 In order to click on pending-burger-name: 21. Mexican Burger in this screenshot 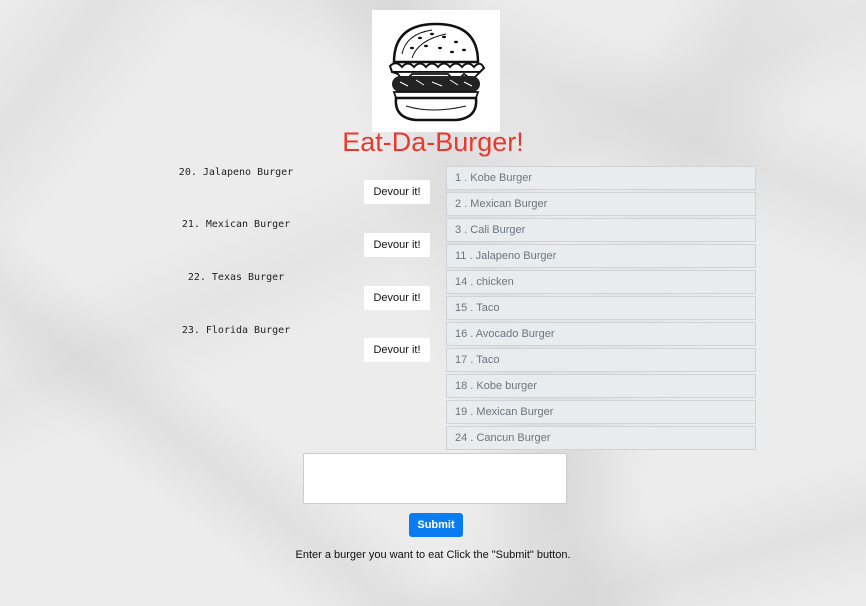, I will do `click(236, 224)`.